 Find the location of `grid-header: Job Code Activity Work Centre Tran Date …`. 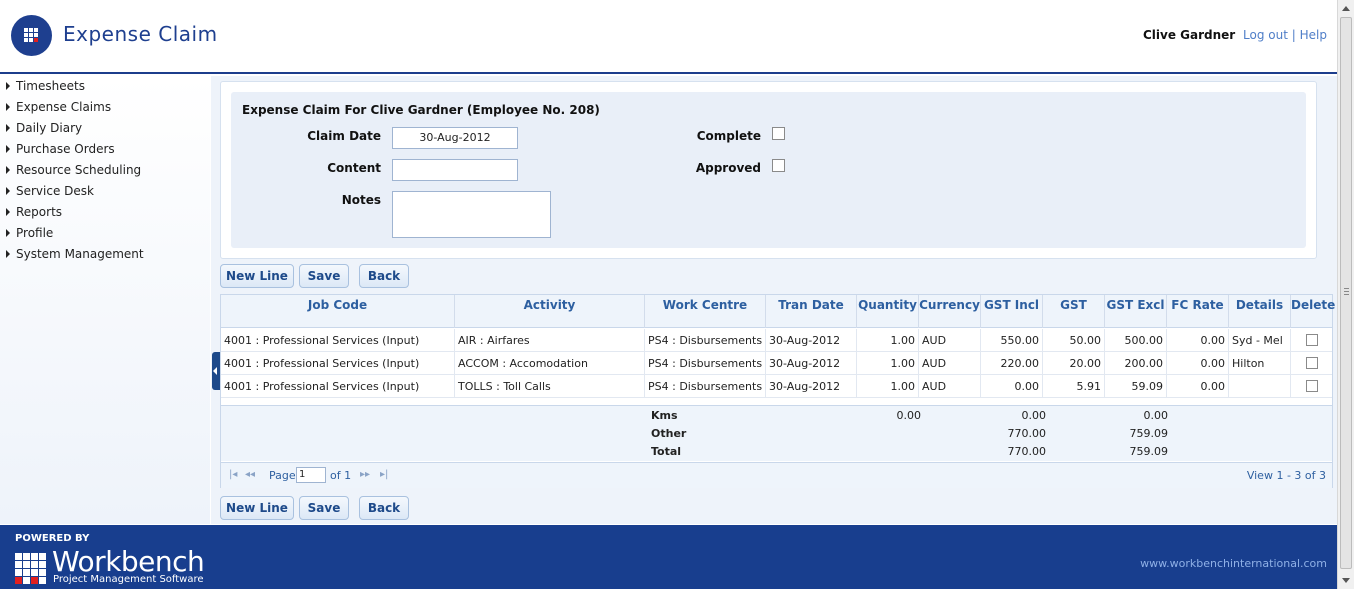

grid-header: Job Code Activity Work Centre Tran Date … is located at coordinates (778, 311).